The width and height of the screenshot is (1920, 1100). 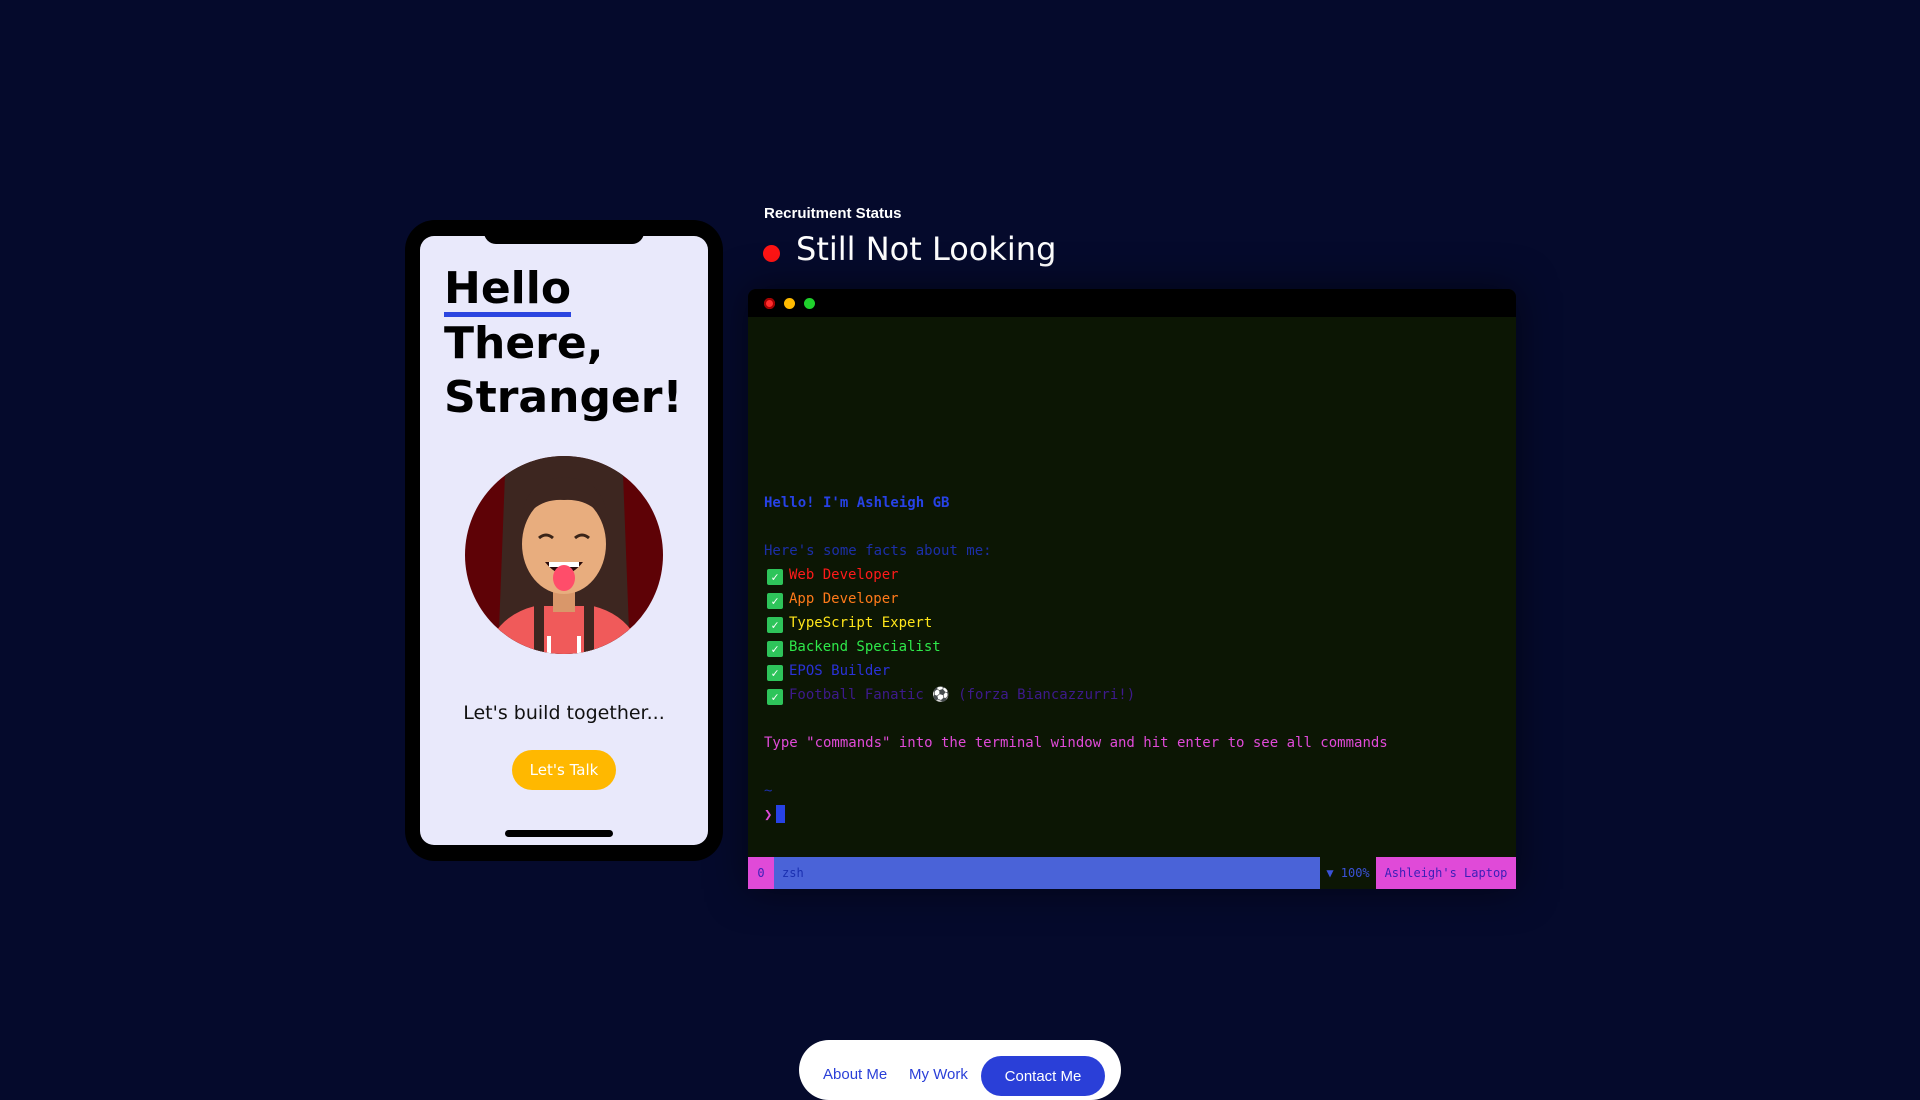 I want to click on nav-contact-me-button: Contact Me, so click(x=1043, y=1076).